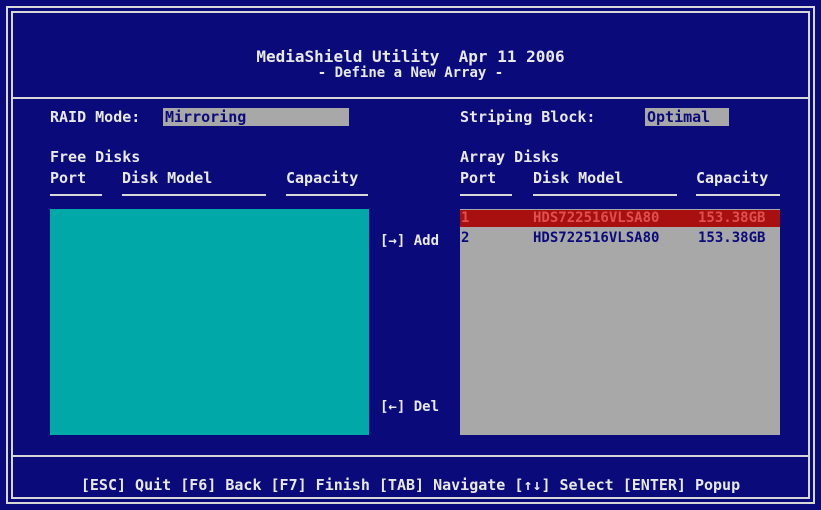  Describe the element at coordinates (410, 56) in the screenshot. I see `utility-title: MediaShield Utility Apr 11 2006` at that location.